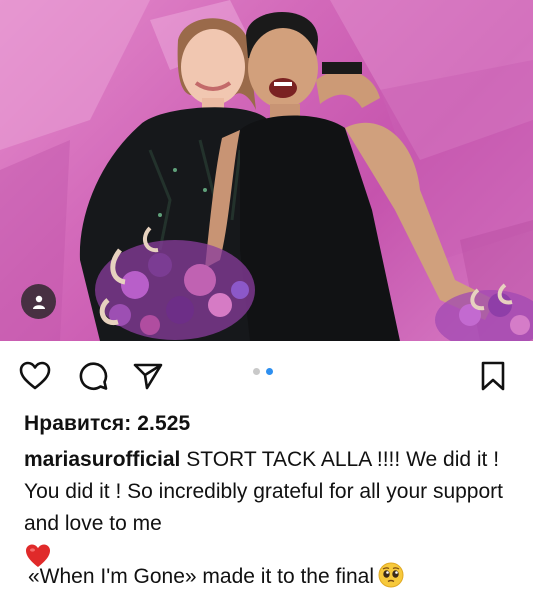  I want to click on like-button, so click(35, 376).